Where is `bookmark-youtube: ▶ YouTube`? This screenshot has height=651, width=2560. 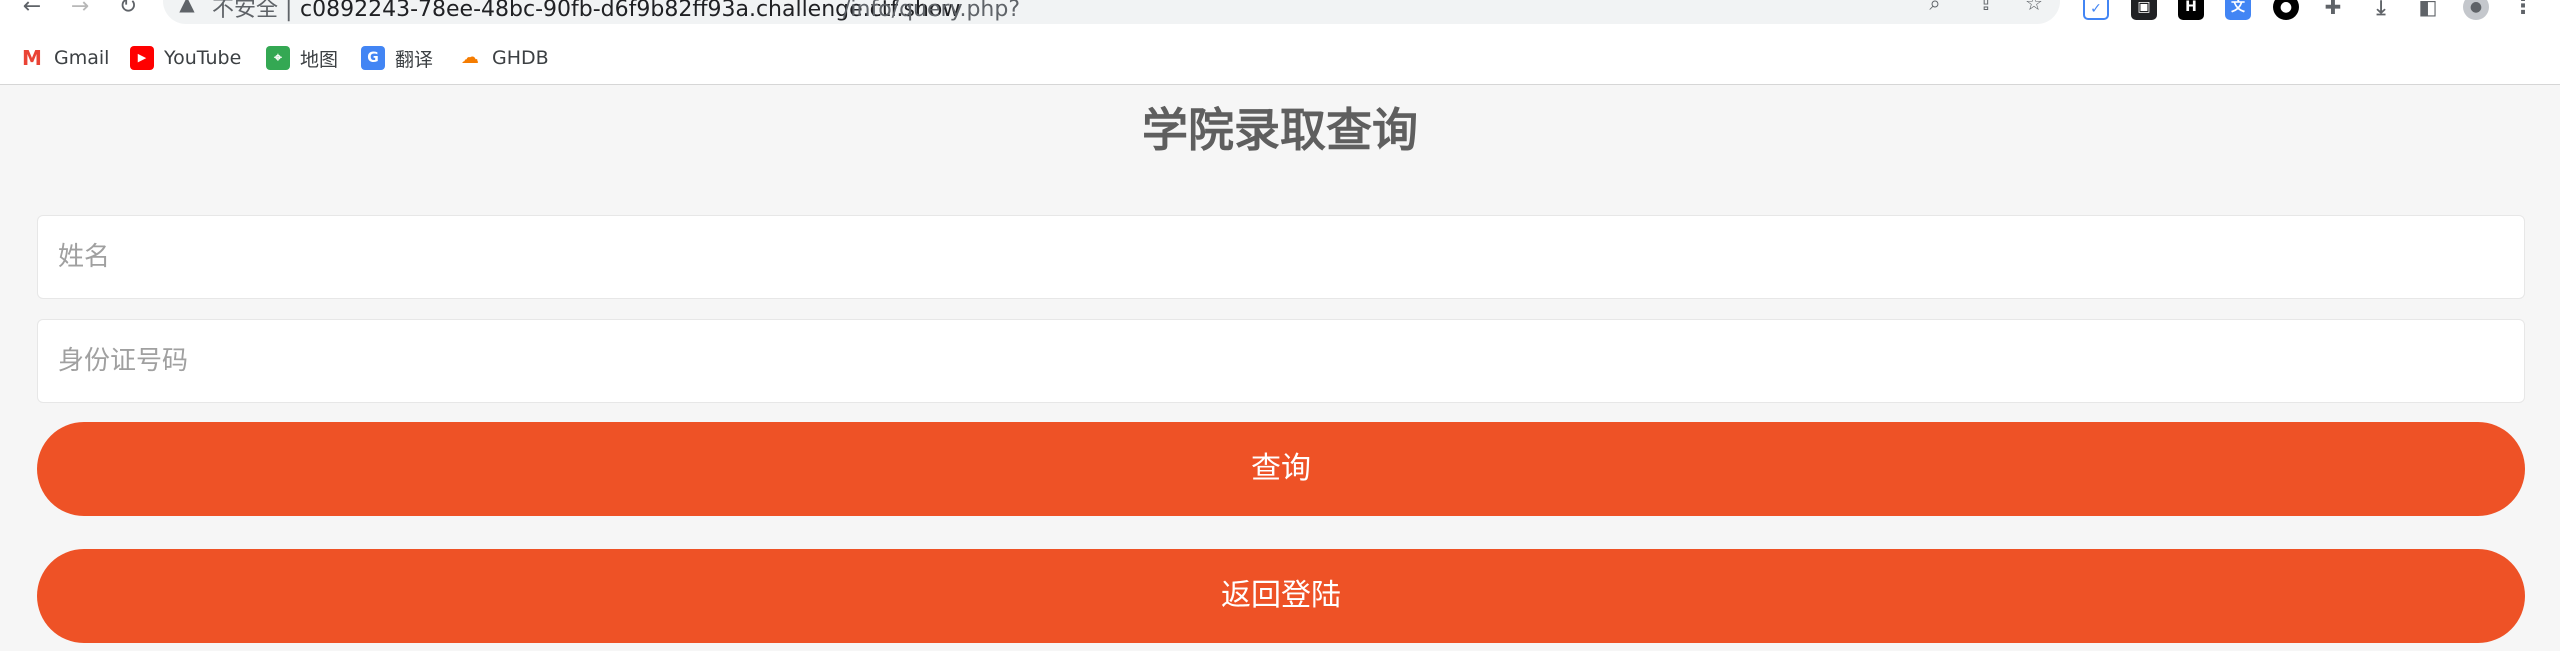
bookmark-youtube: ▶ YouTube is located at coordinates (185, 58).